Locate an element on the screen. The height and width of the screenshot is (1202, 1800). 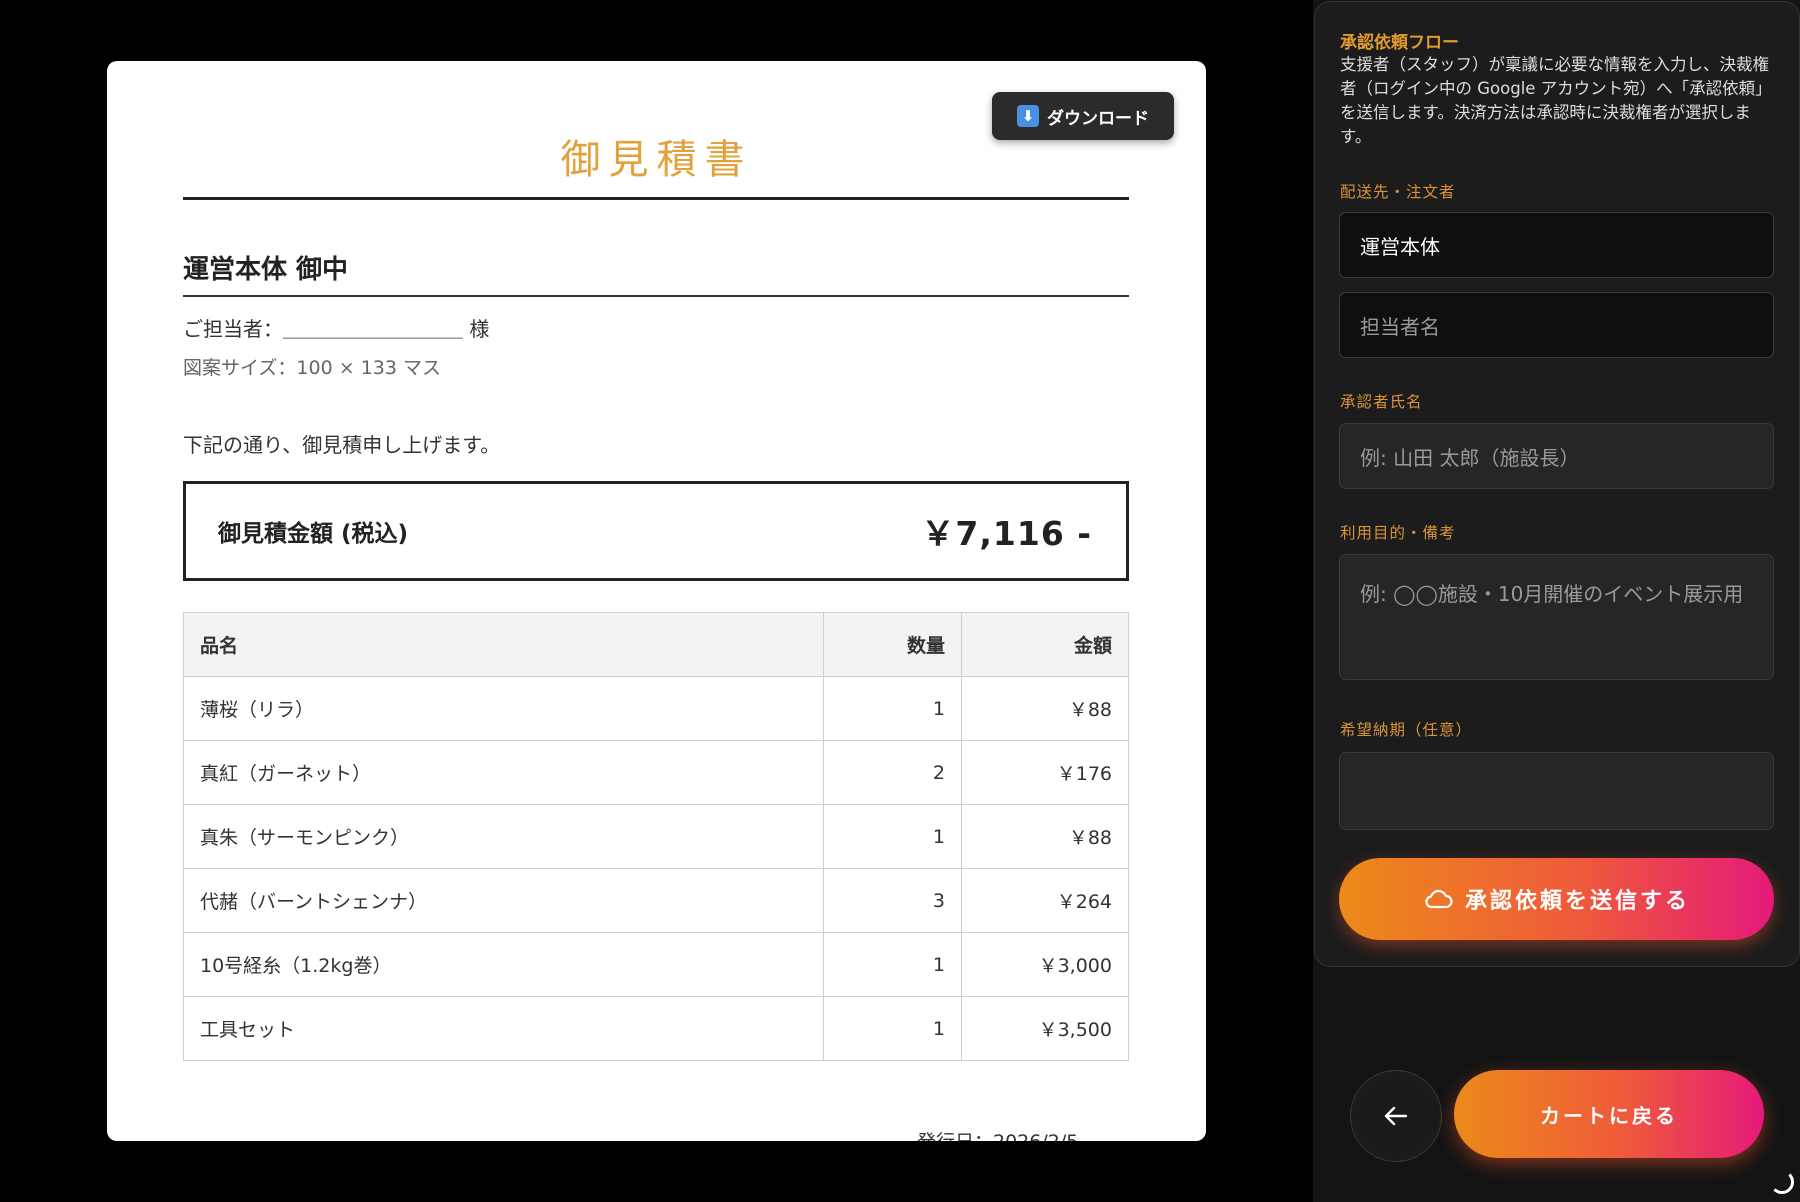
document-title: 御見積書 is located at coordinates (656, 160).